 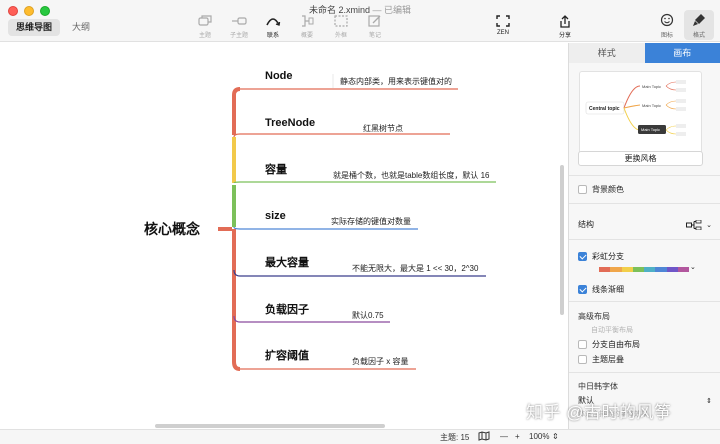 What do you see at coordinates (411, 175) in the screenshot?
I see `branch-note-capacity: 就是桶个数，也就是table数组长度，默认 16` at bounding box center [411, 175].